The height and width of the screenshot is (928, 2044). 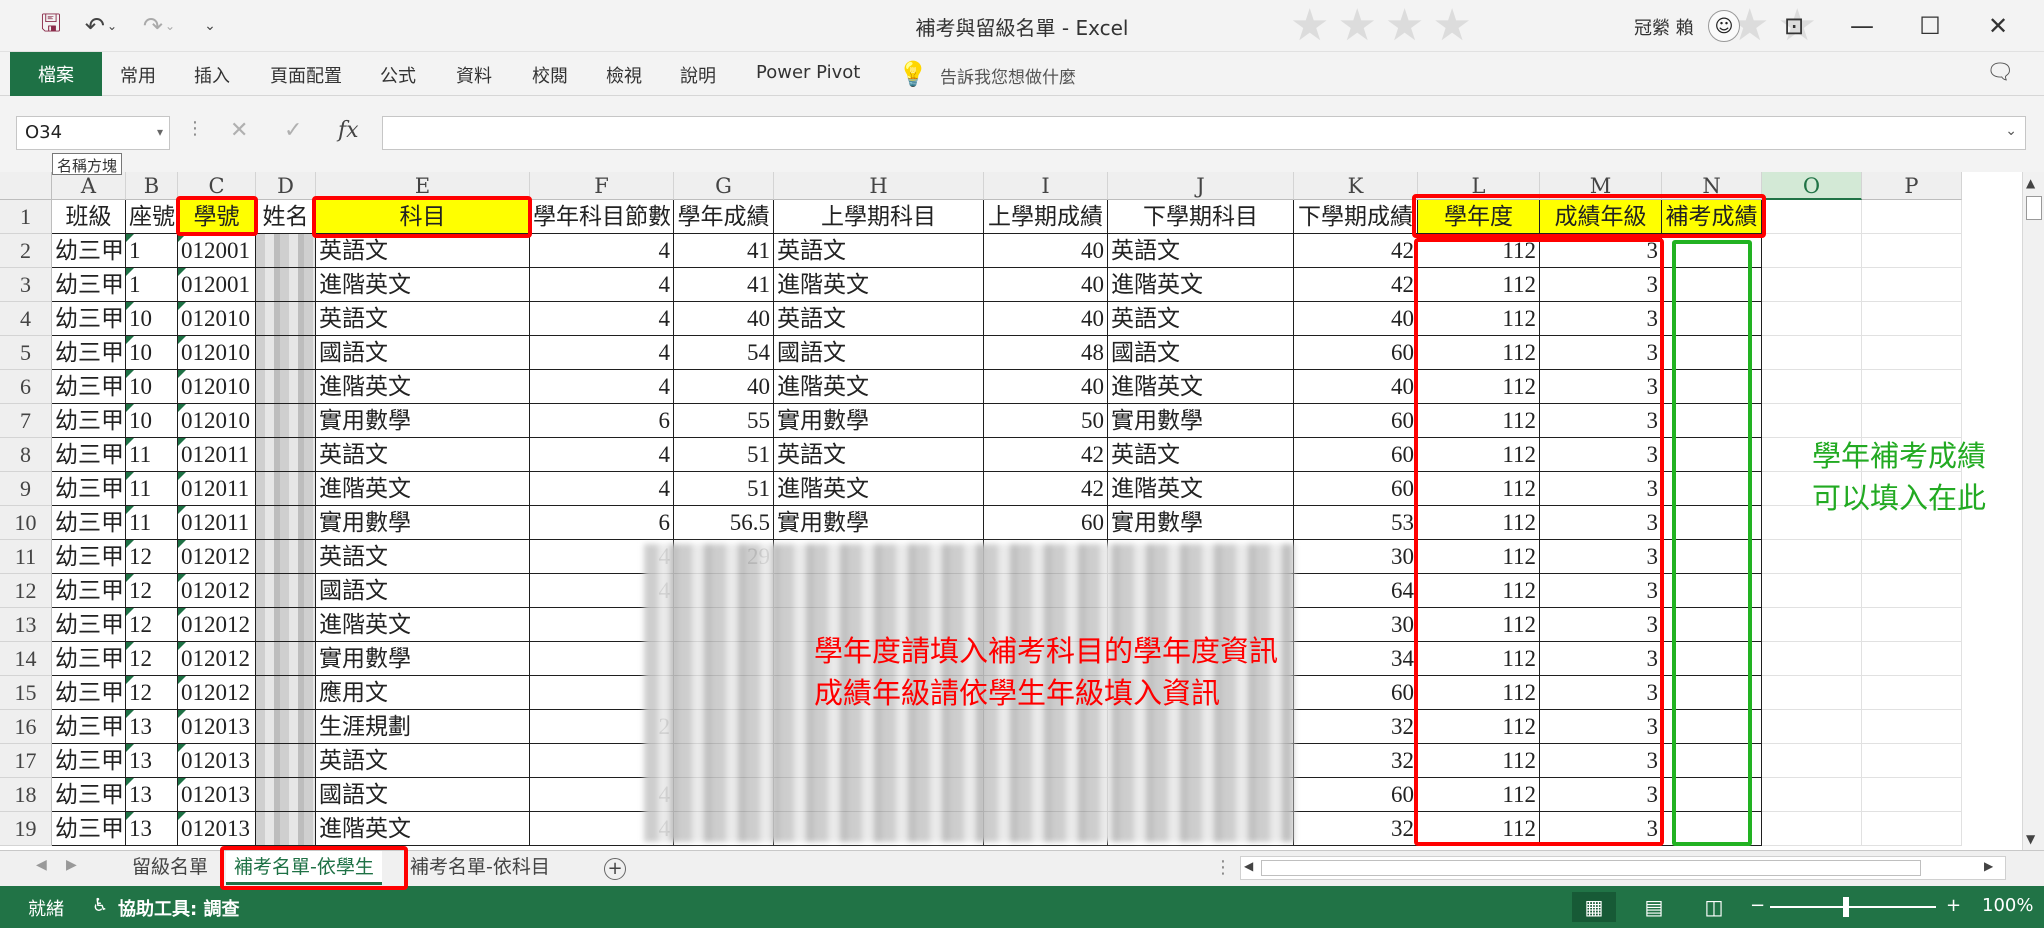 I want to click on column-header-o: O, so click(x=1812, y=186).